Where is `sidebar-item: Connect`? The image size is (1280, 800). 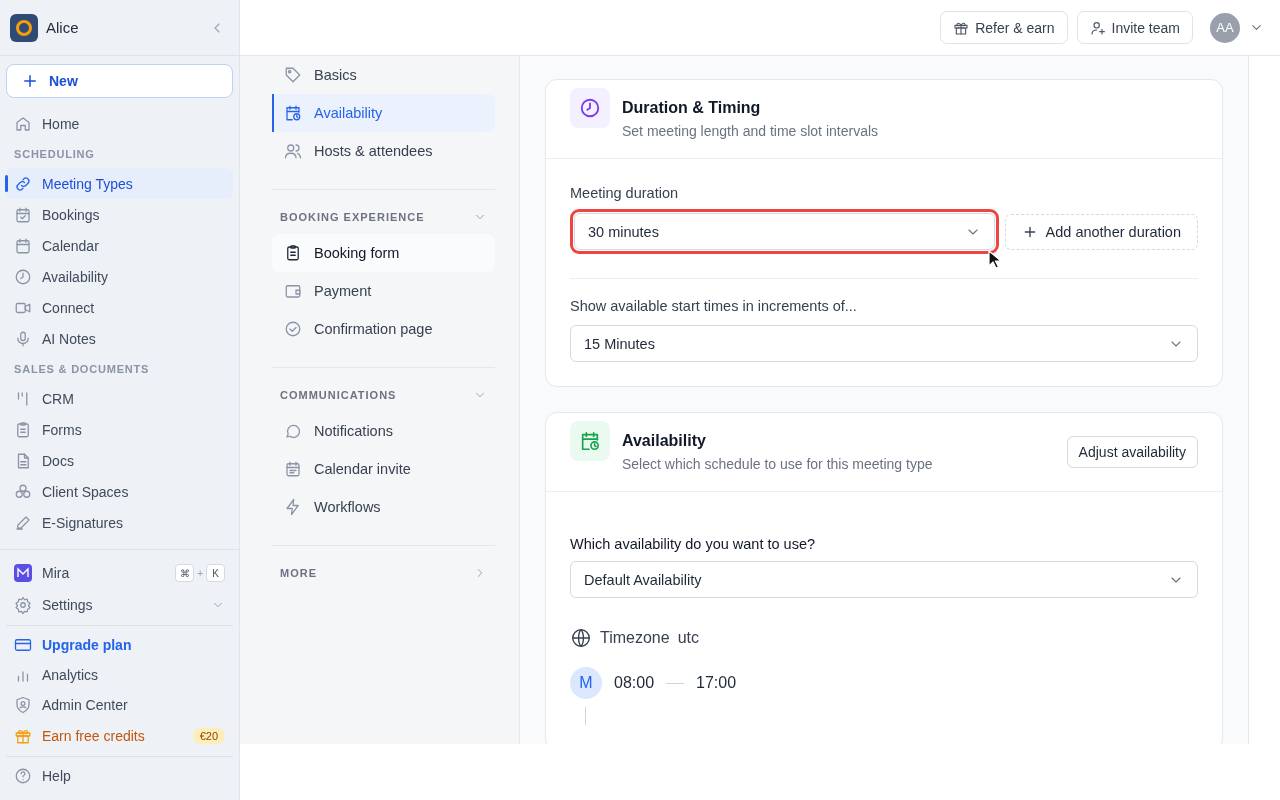 sidebar-item: Connect is located at coordinates (119, 307).